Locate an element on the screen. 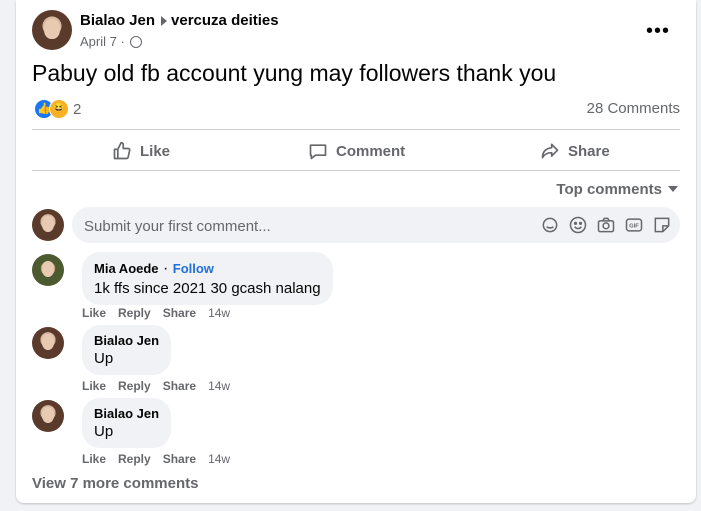 This screenshot has height=511, width=701. post-date: April 7 is located at coordinates (98, 41).